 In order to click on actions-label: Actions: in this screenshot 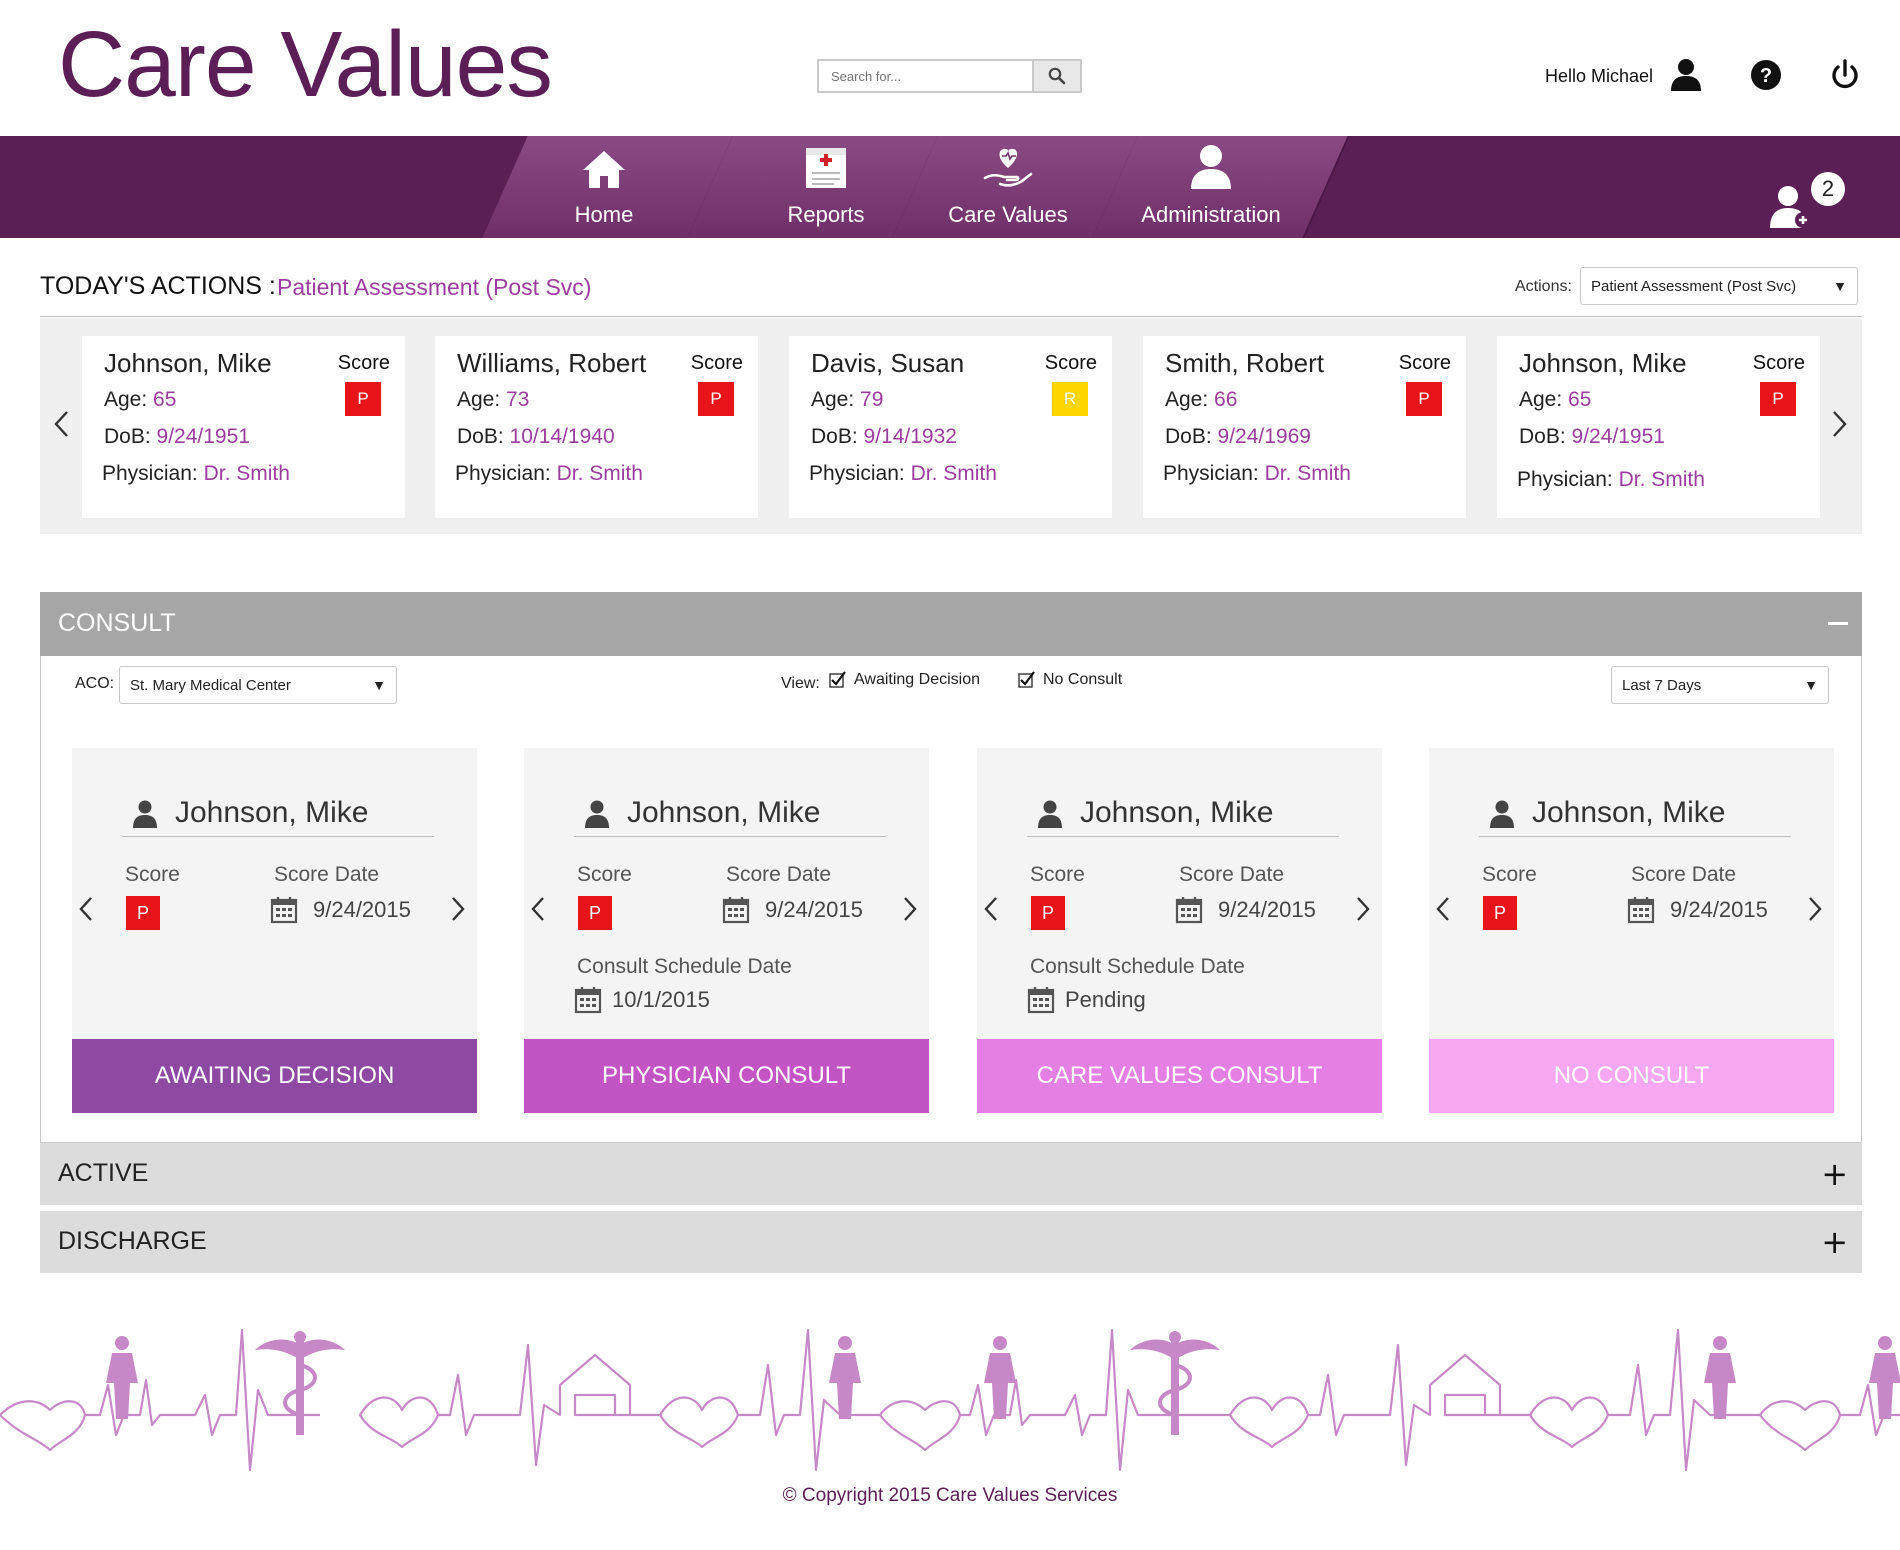, I will do `click(1543, 286)`.